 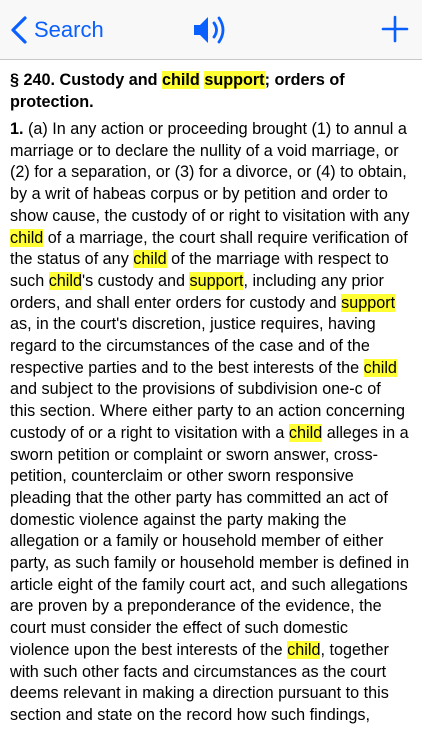 What do you see at coordinates (69, 29) in the screenshot?
I see `back-button-label: Search` at bounding box center [69, 29].